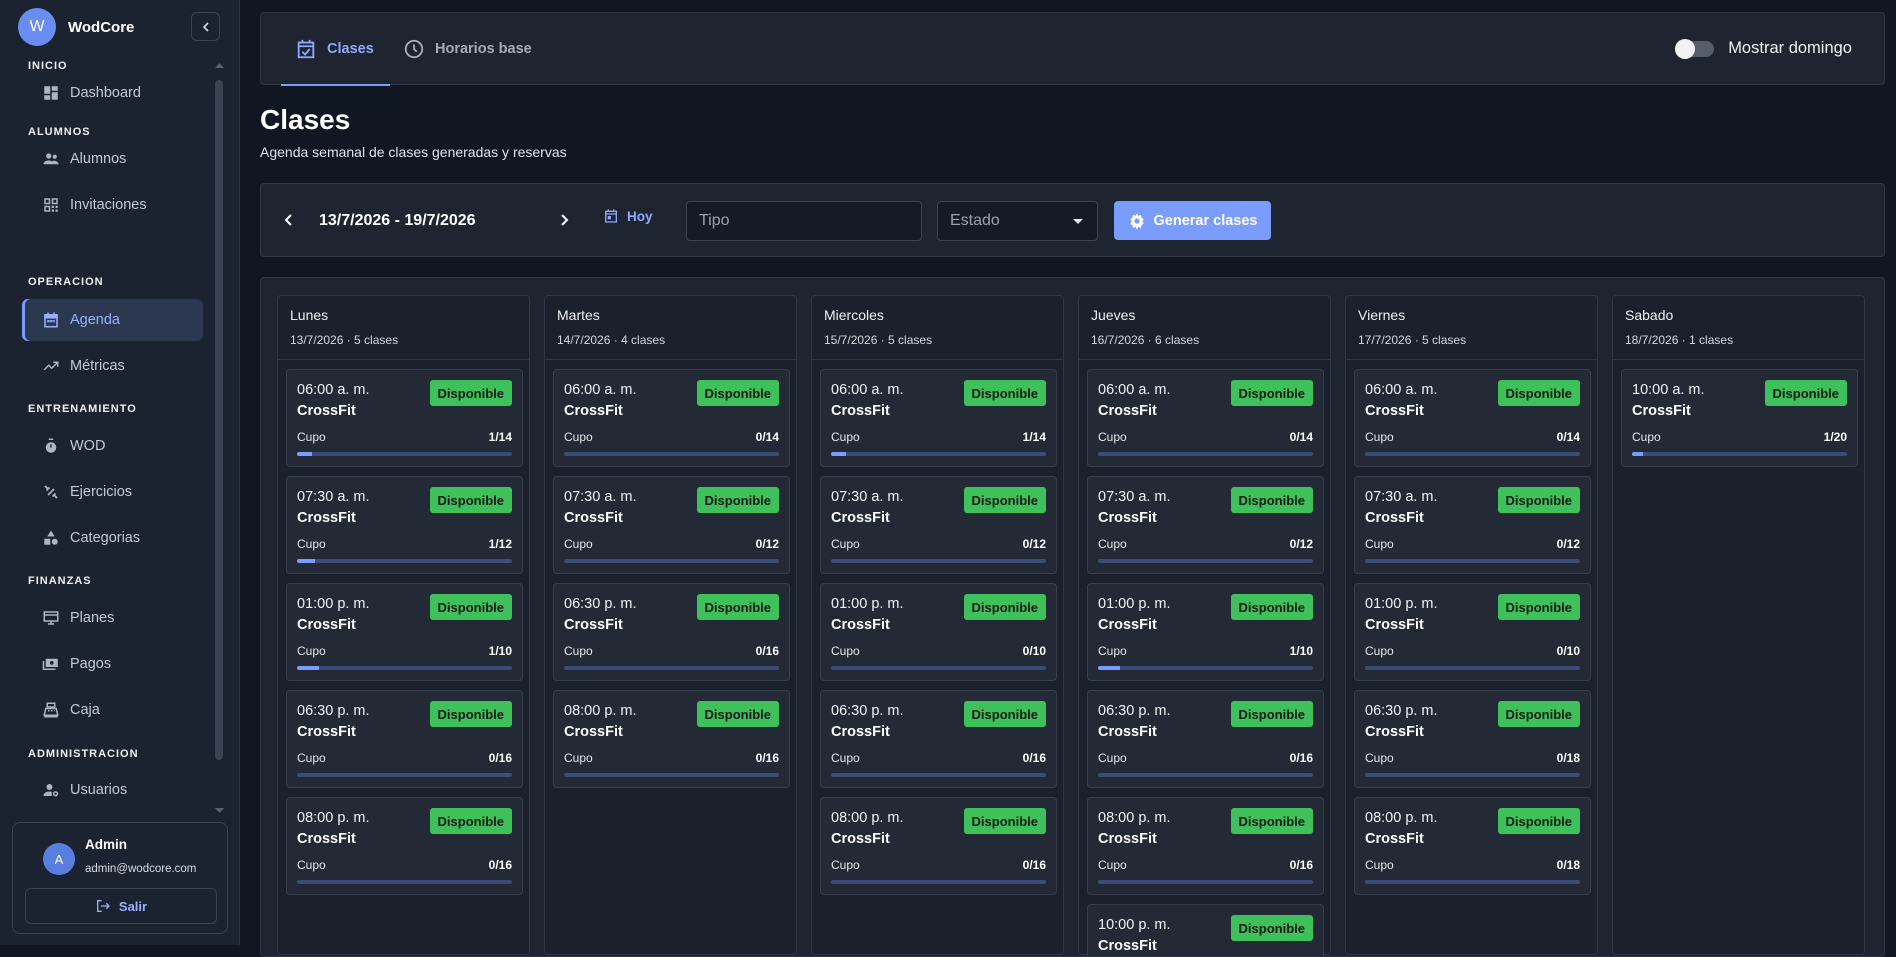 The width and height of the screenshot is (1896, 957). What do you see at coordinates (1472, 739) in the screenshot?
I see `class-card: 06:30 p. m. CrossFit Disponible Cupo 0/18` at bounding box center [1472, 739].